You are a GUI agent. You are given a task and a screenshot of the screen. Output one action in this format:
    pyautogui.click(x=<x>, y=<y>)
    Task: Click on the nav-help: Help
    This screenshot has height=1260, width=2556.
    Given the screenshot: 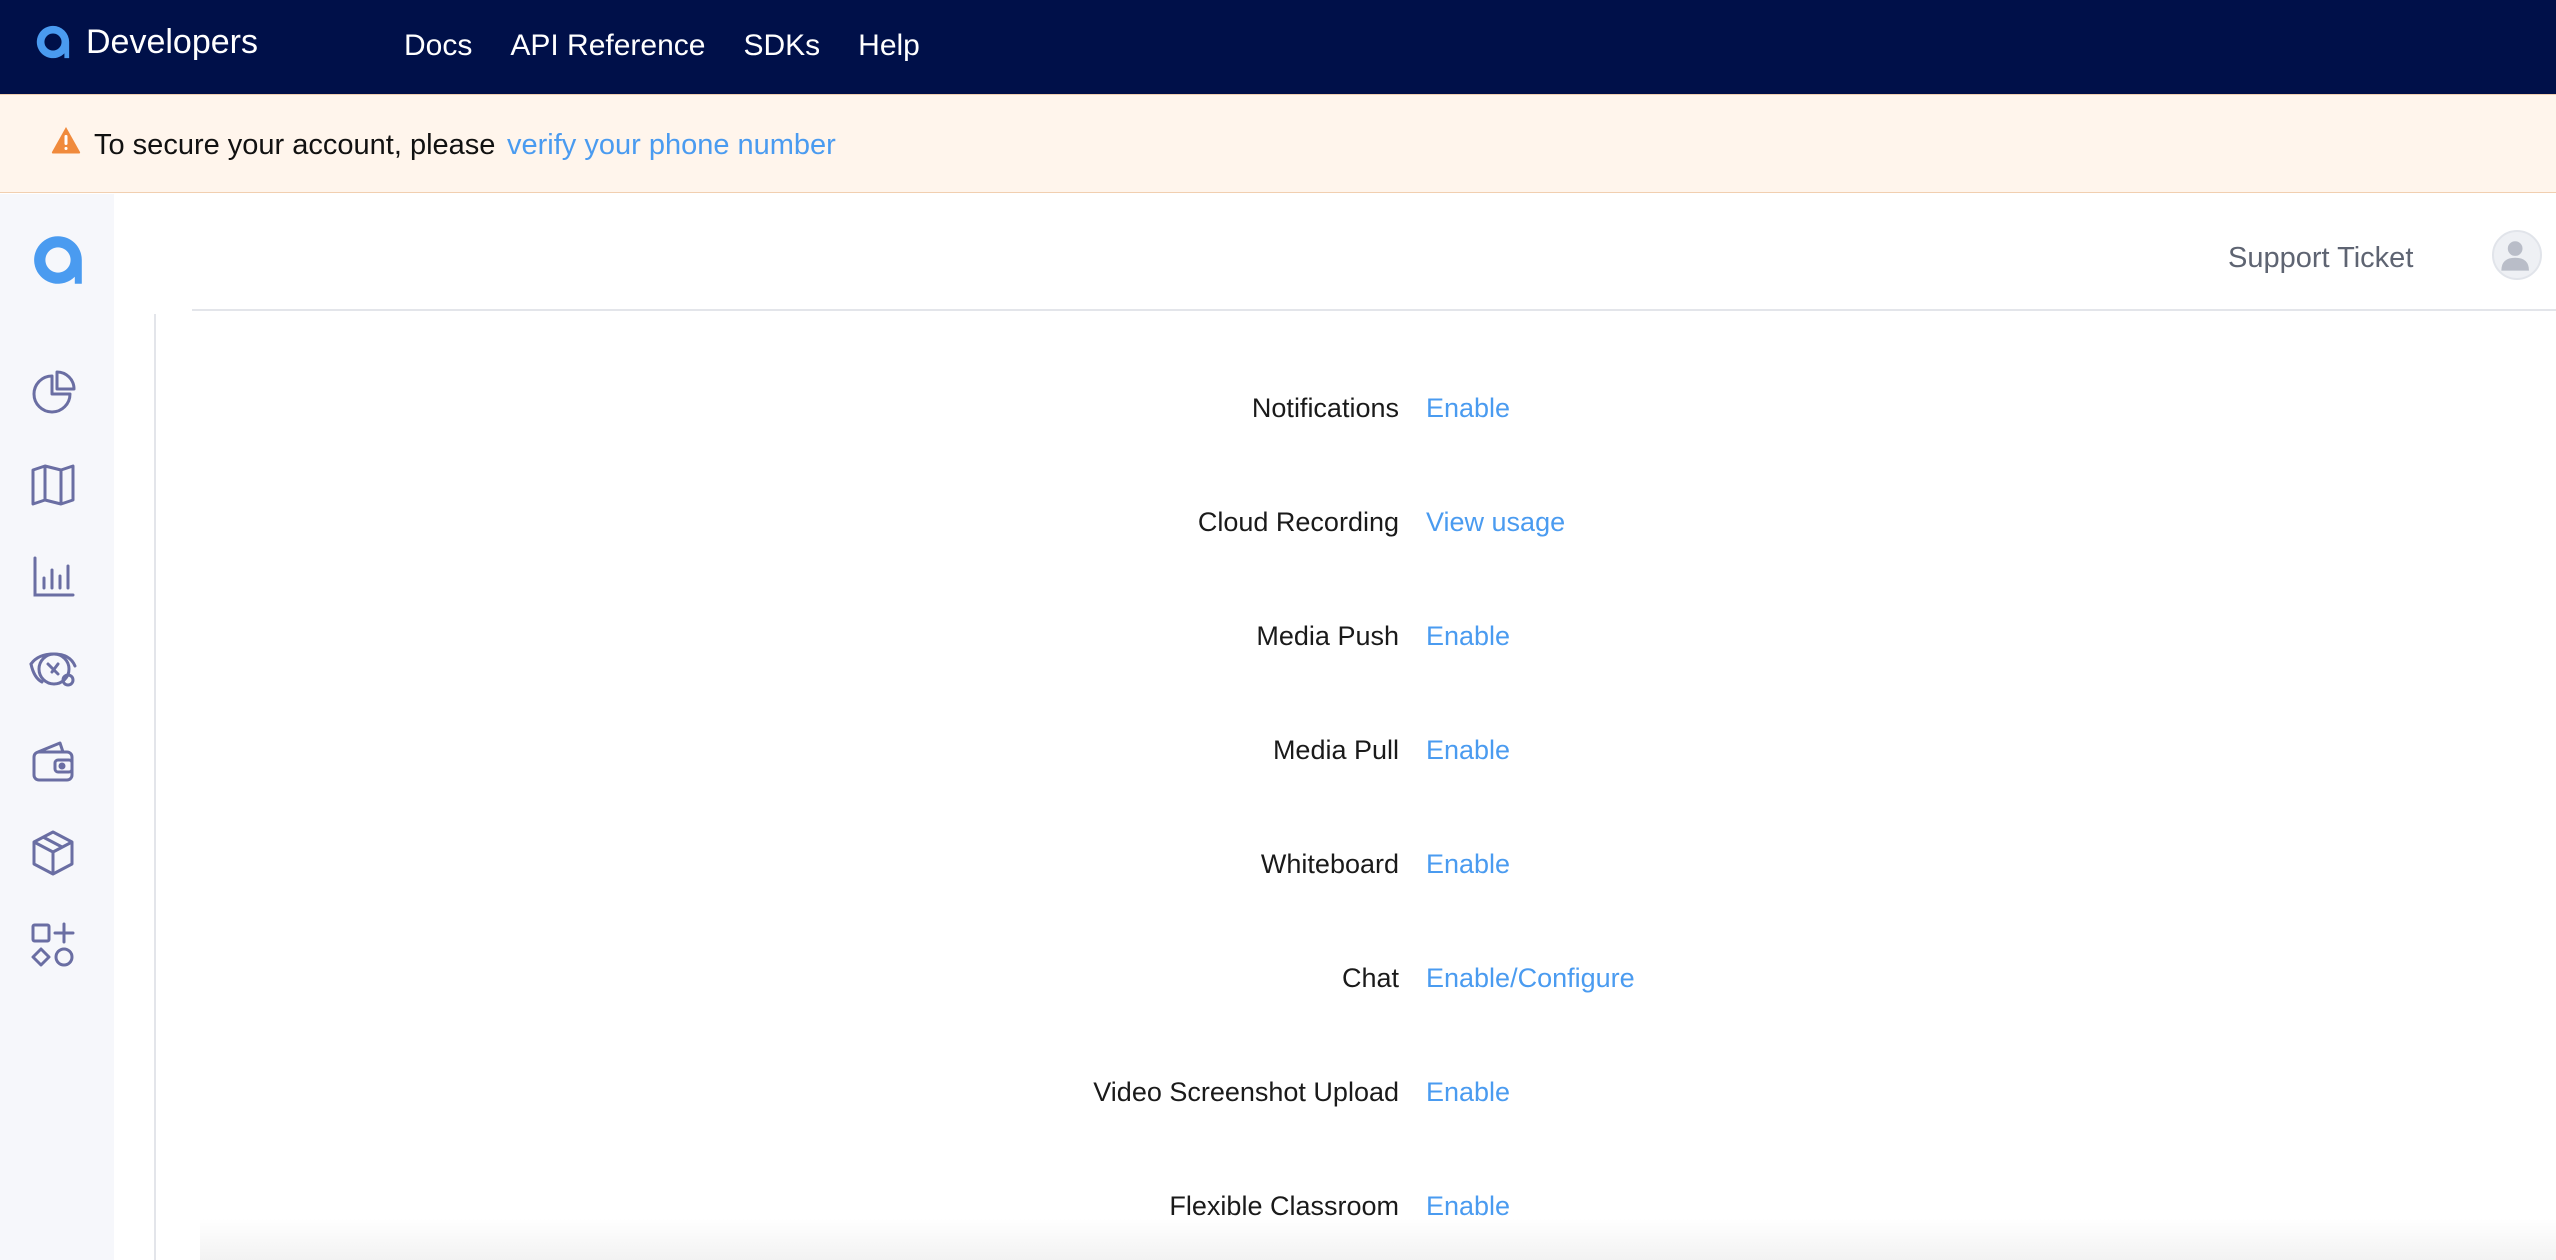 What is the action you would take?
    pyautogui.click(x=889, y=46)
    